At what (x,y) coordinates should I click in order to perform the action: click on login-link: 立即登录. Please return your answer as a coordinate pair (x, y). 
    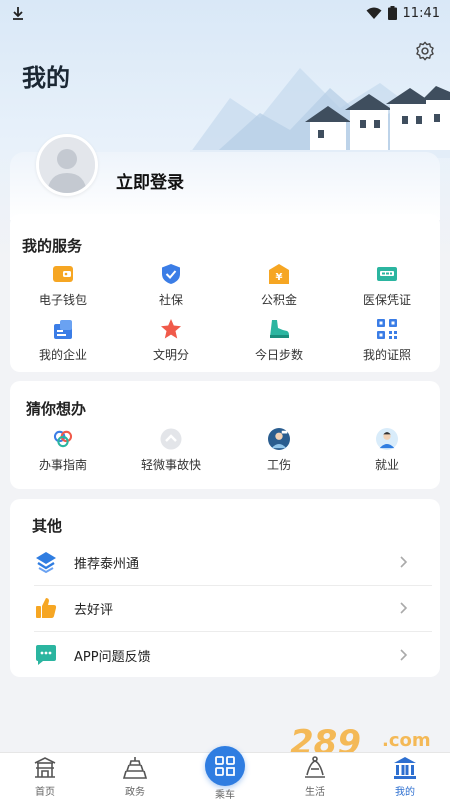
    Looking at the image, I should click on (150, 180).